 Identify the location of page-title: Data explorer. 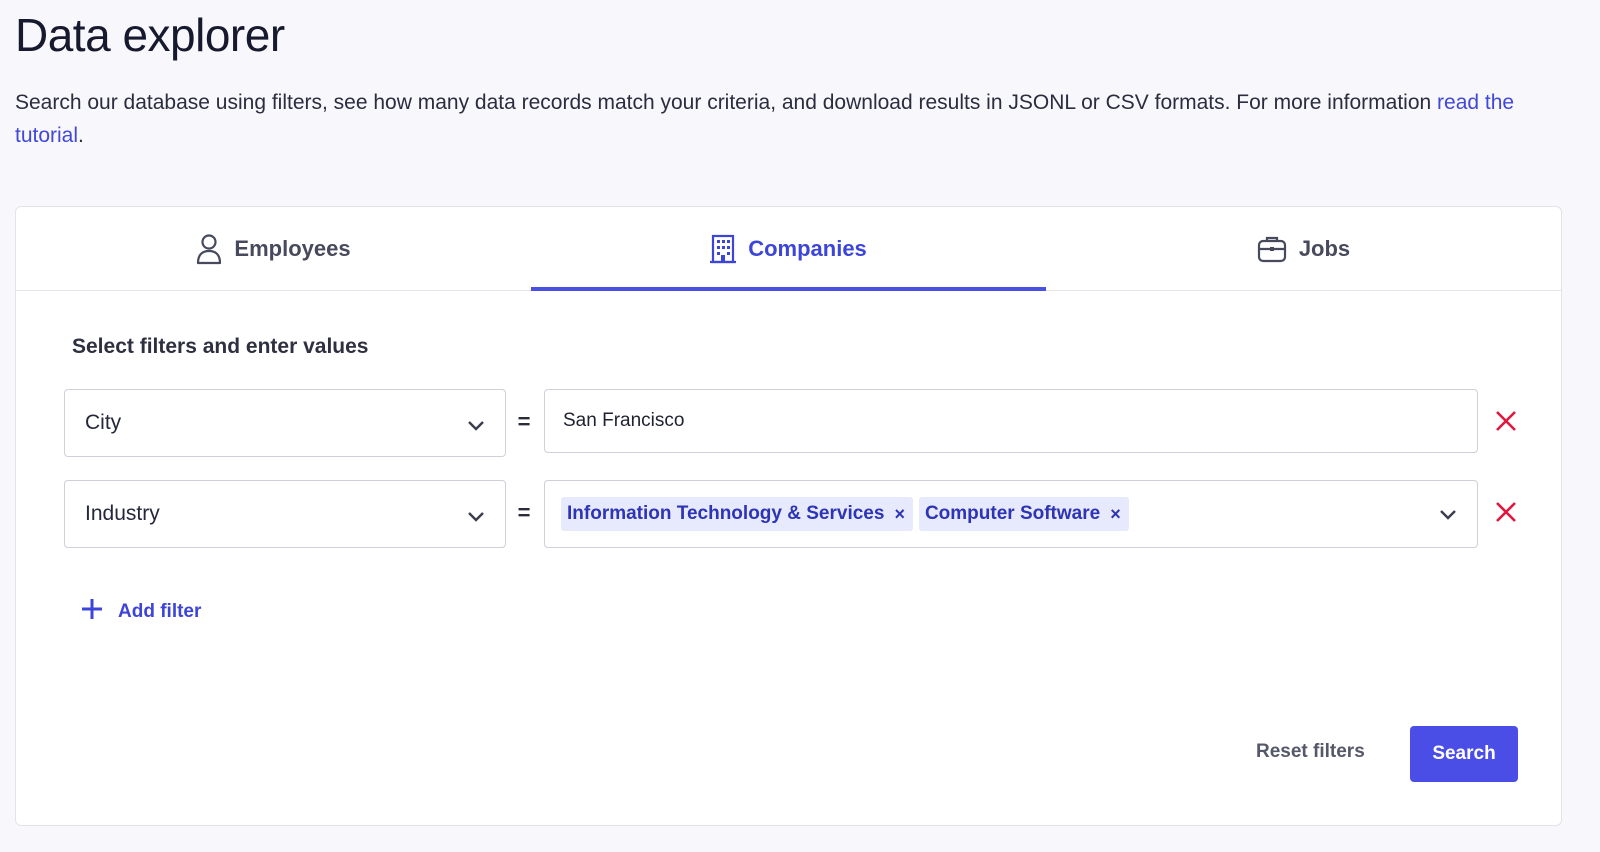
(150, 35).